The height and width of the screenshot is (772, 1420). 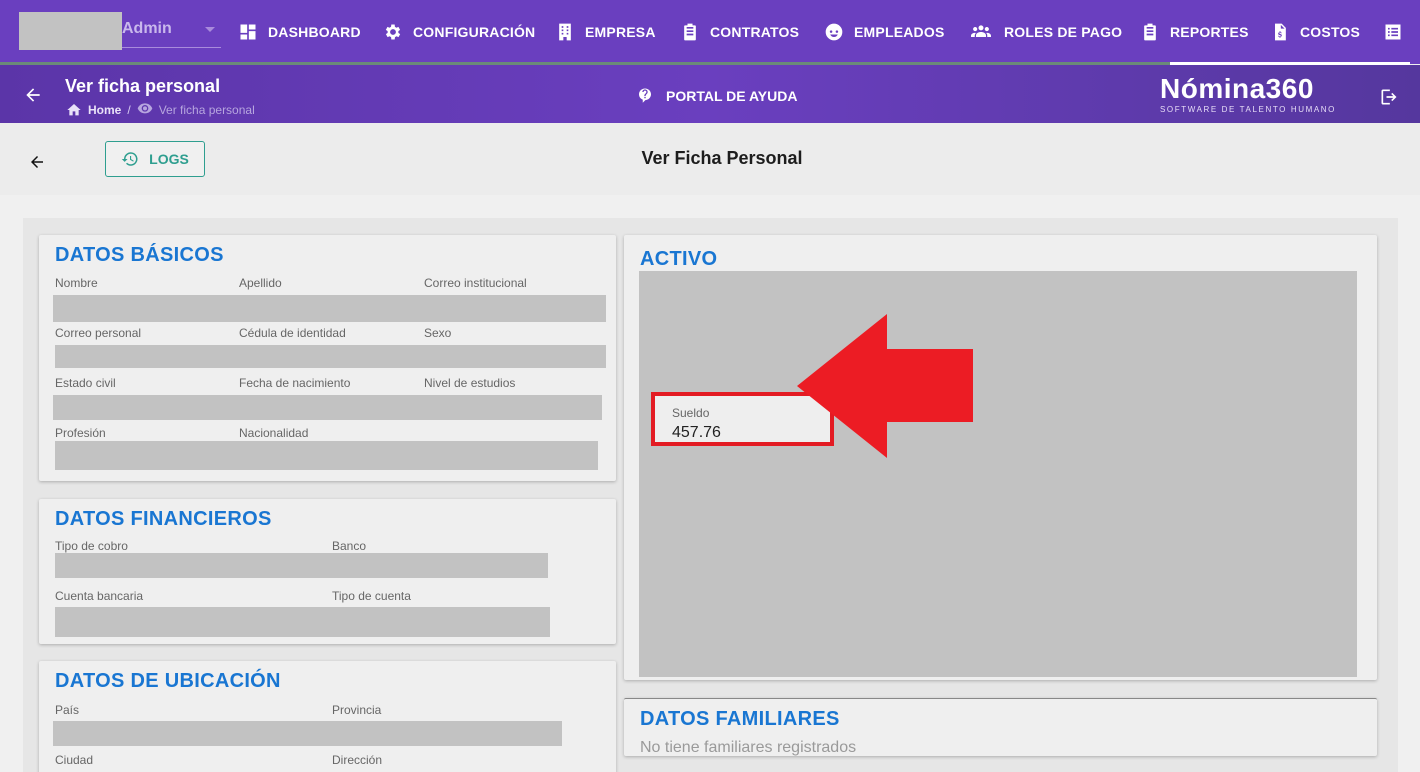 I want to click on page-toolbar: LOGS Ver Ficha Personal, so click(x=710, y=159).